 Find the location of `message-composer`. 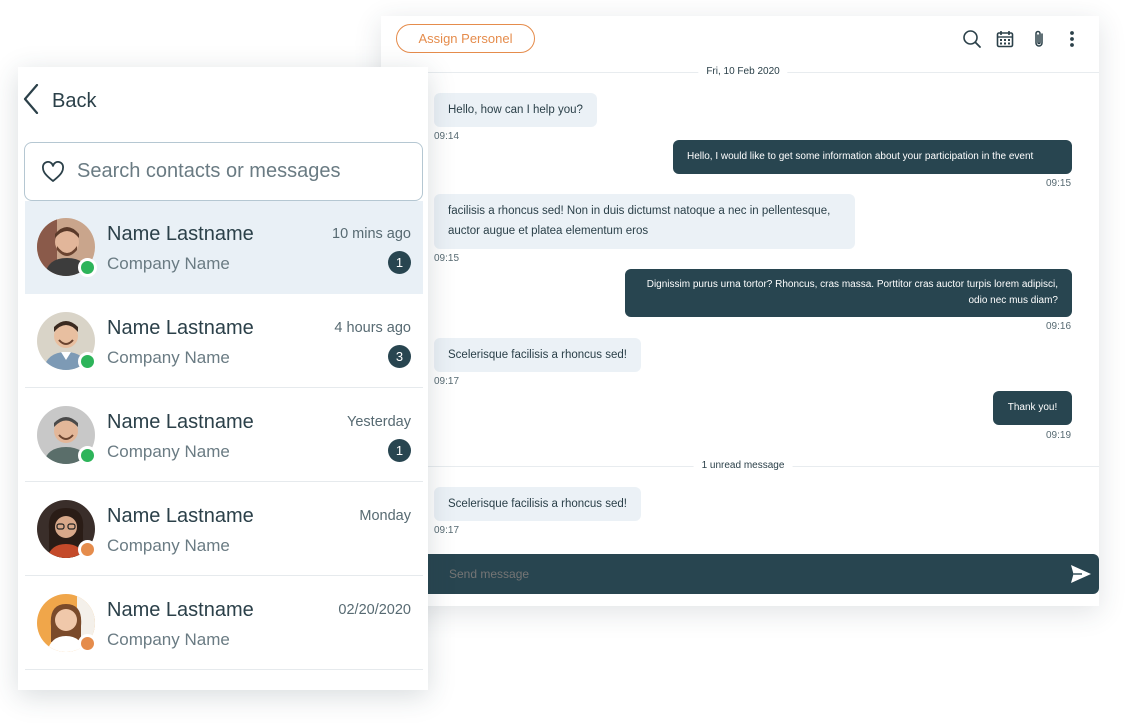

message-composer is located at coordinates (763, 574).